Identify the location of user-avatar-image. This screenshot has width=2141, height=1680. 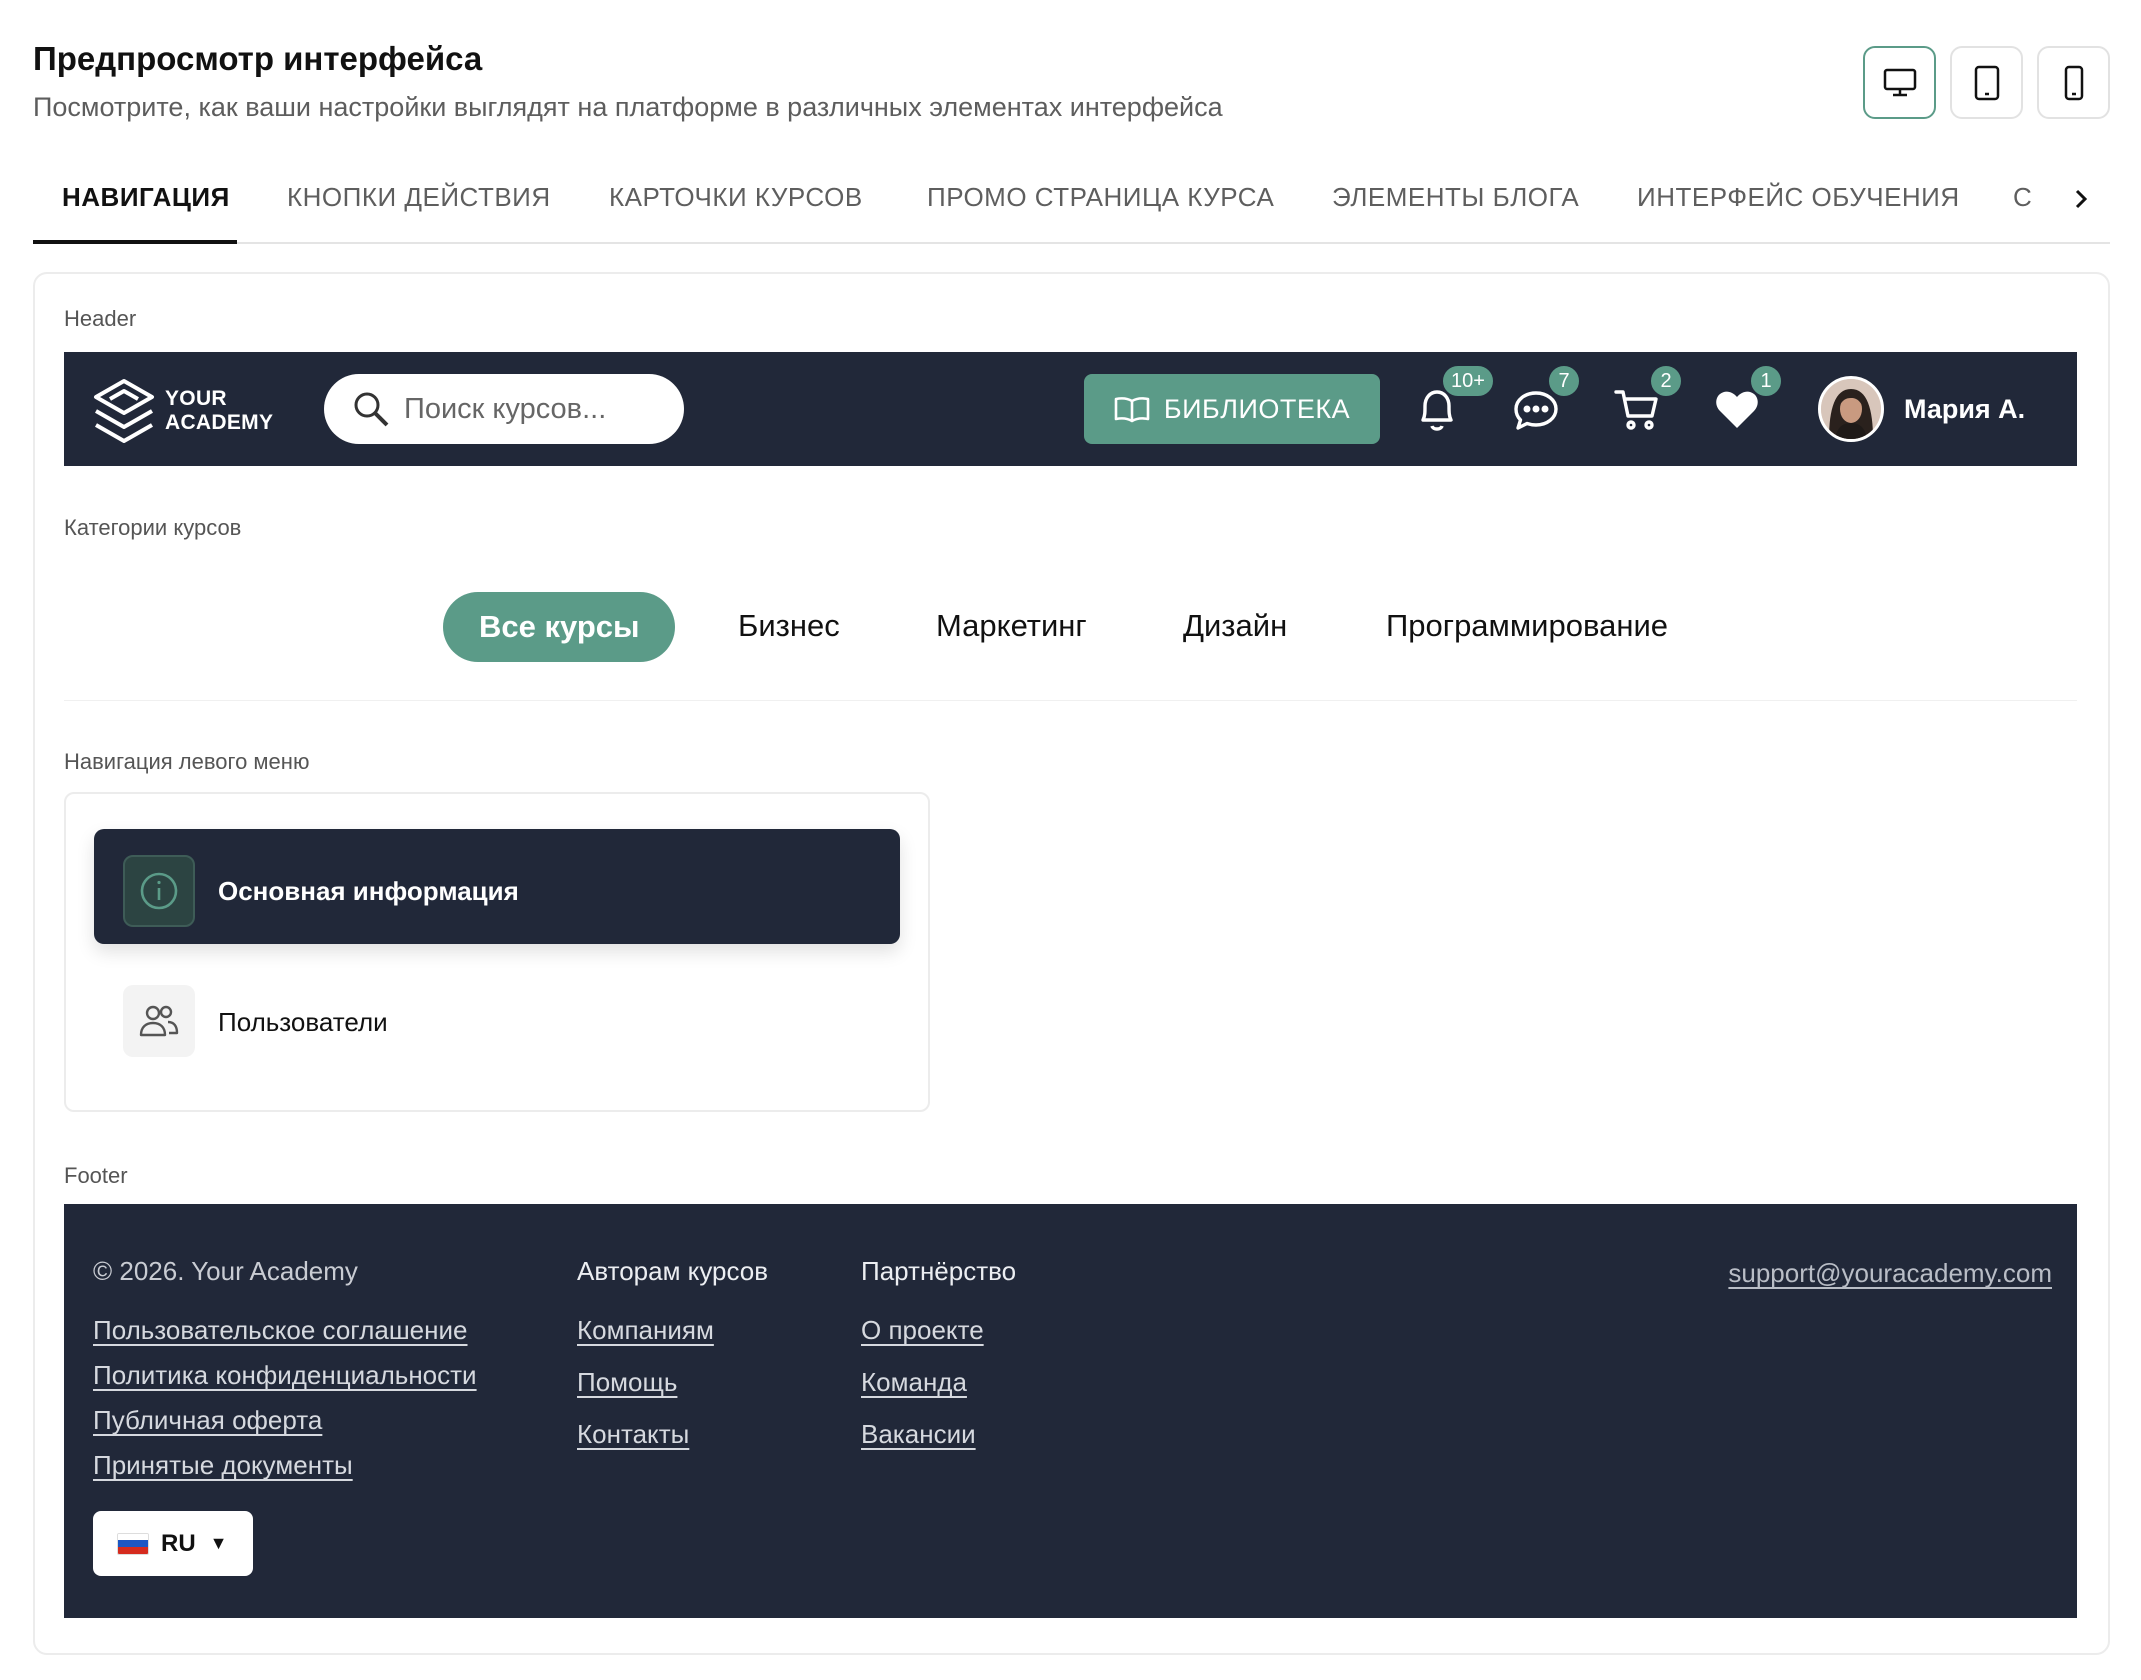
(1851, 409).